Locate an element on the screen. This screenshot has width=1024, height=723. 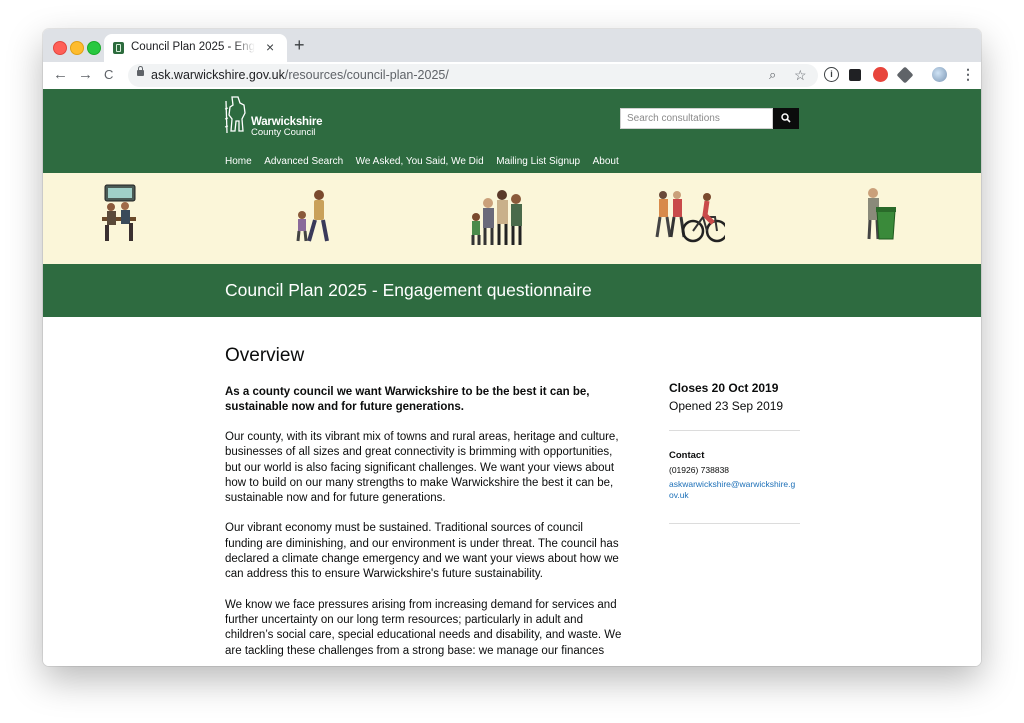
people-at-computer-illustration is located at coordinates (119, 212).